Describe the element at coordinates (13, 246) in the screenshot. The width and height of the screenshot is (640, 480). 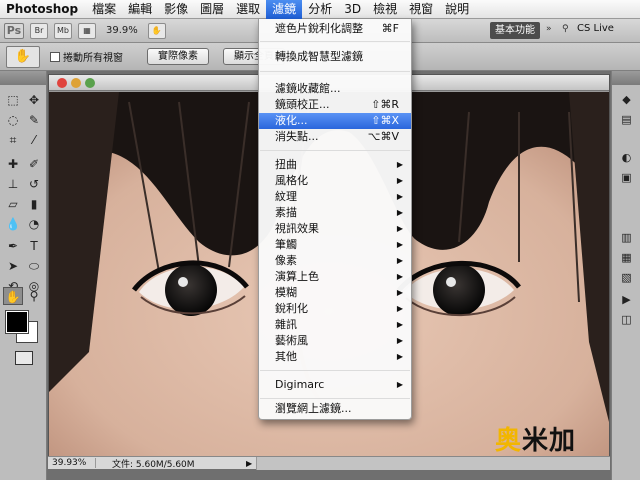
I see `pen-tool-icon: ✒` at that location.